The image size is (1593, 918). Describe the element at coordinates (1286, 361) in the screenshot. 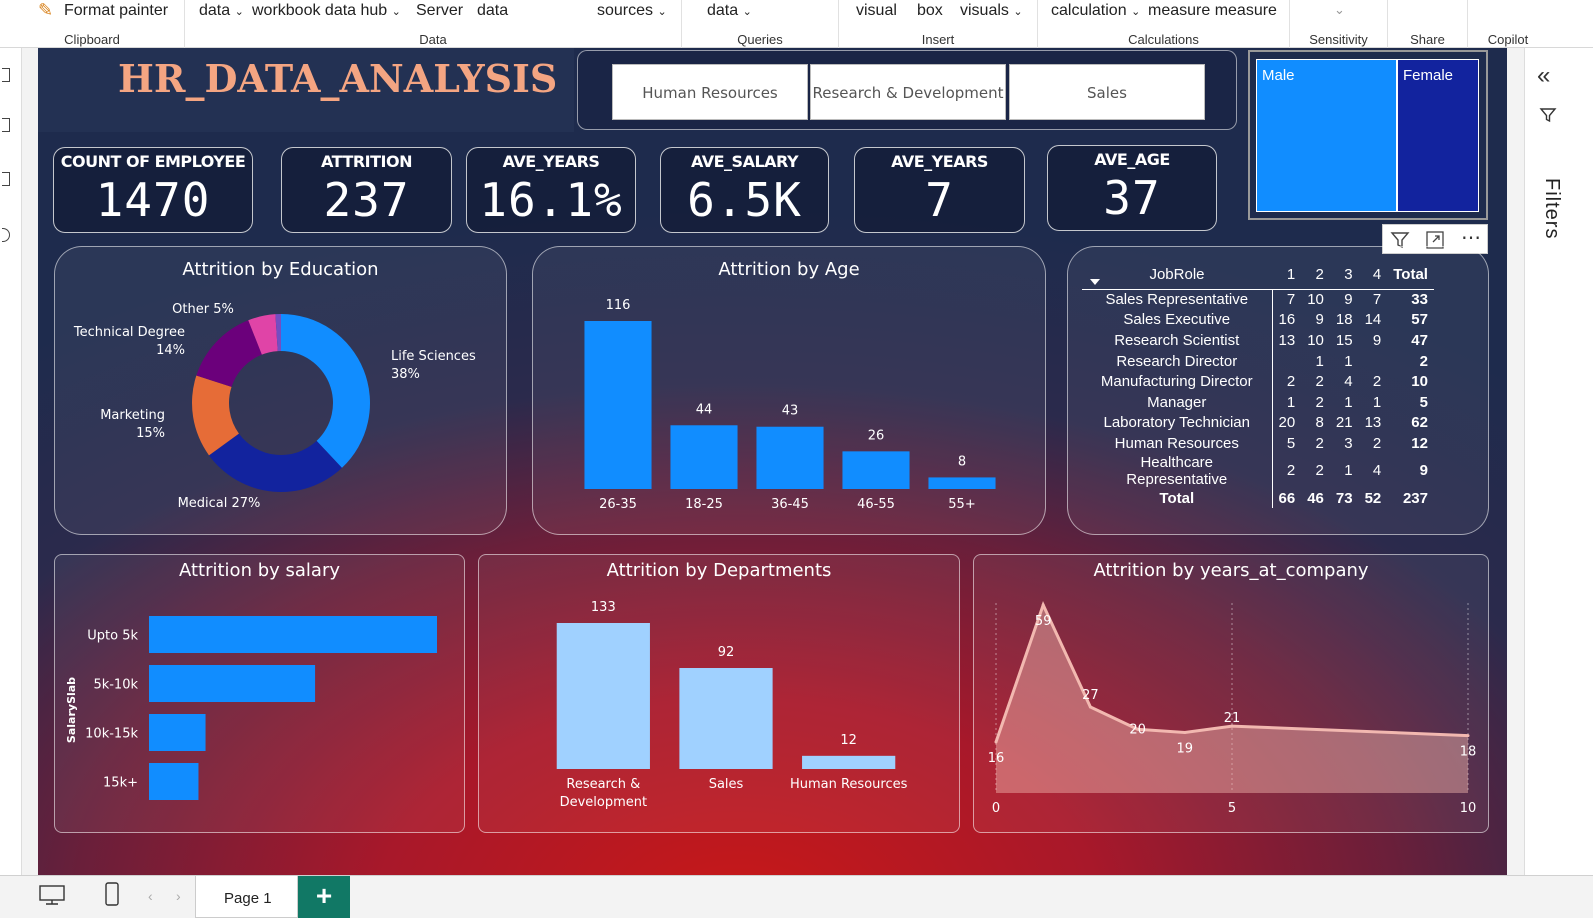

I see `matrix-cell` at that location.